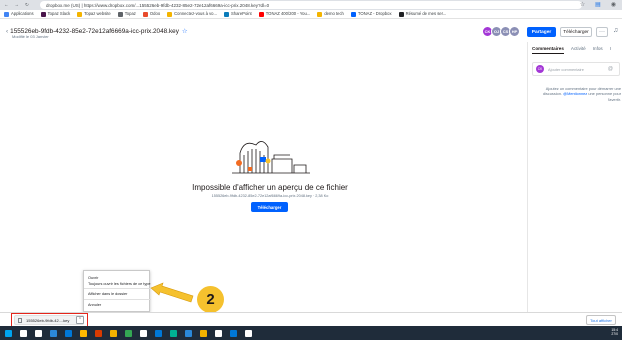 The height and width of the screenshot is (340, 622). What do you see at coordinates (598, 50) in the screenshot?
I see `tab-2: Infos` at bounding box center [598, 50].